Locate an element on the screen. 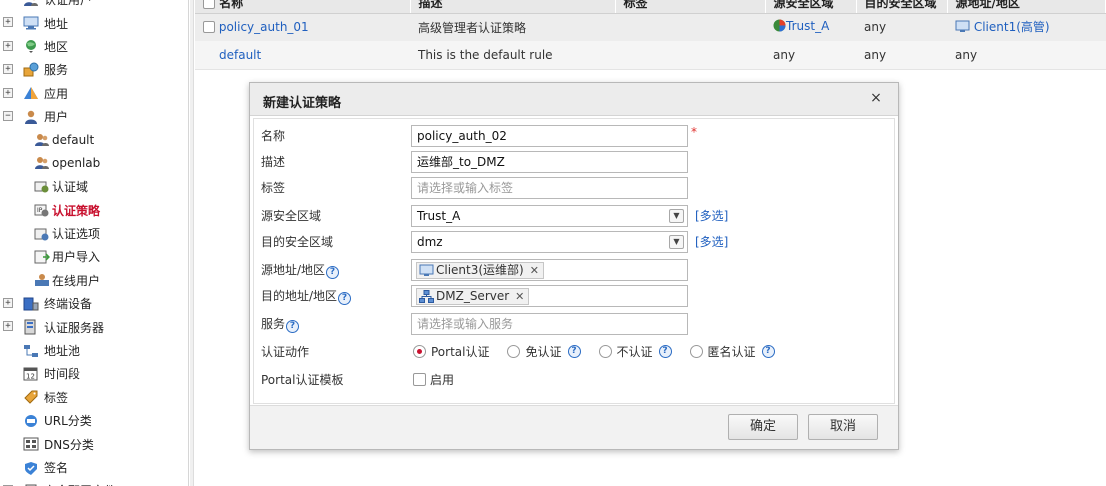  sidebar-item: IP 认证策略 is located at coordinates (94, 210).